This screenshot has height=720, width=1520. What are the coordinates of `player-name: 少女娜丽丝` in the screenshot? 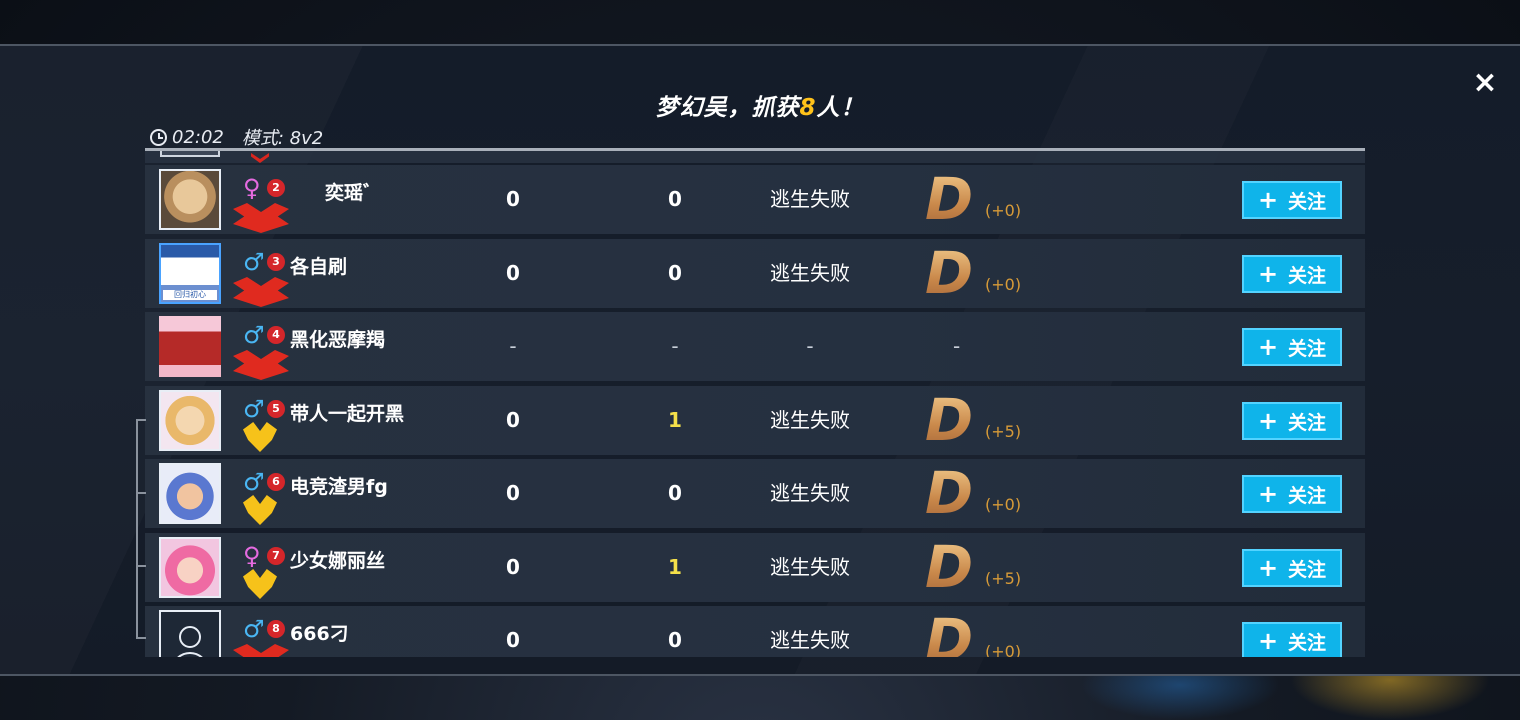 It's located at (338, 561).